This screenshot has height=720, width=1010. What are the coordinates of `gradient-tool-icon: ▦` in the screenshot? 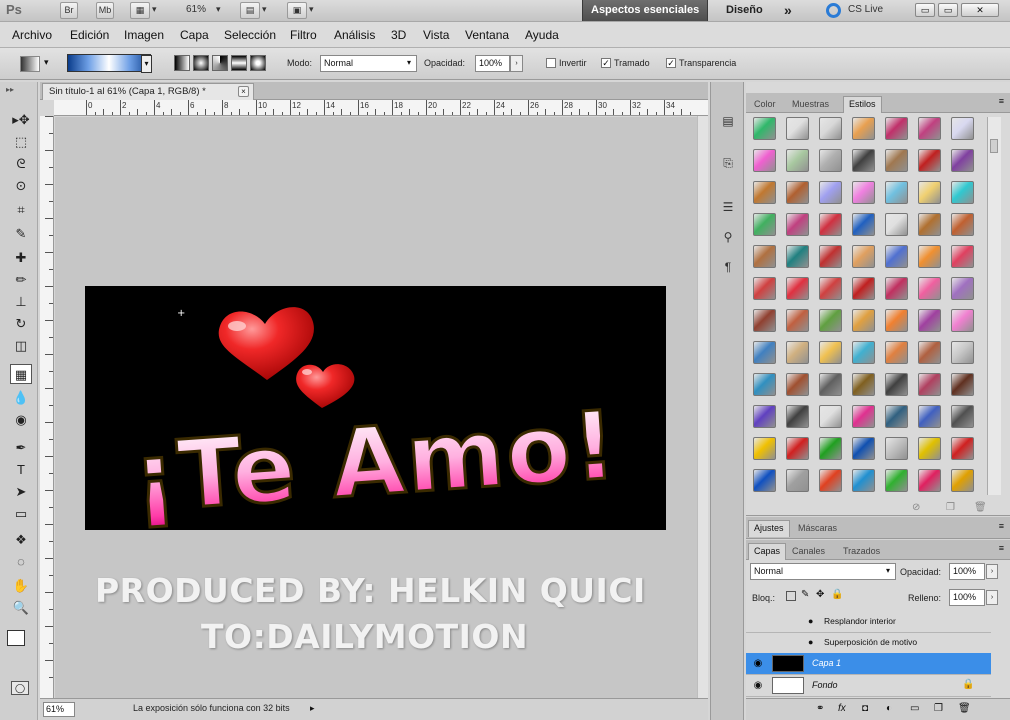 It's located at (21, 374).